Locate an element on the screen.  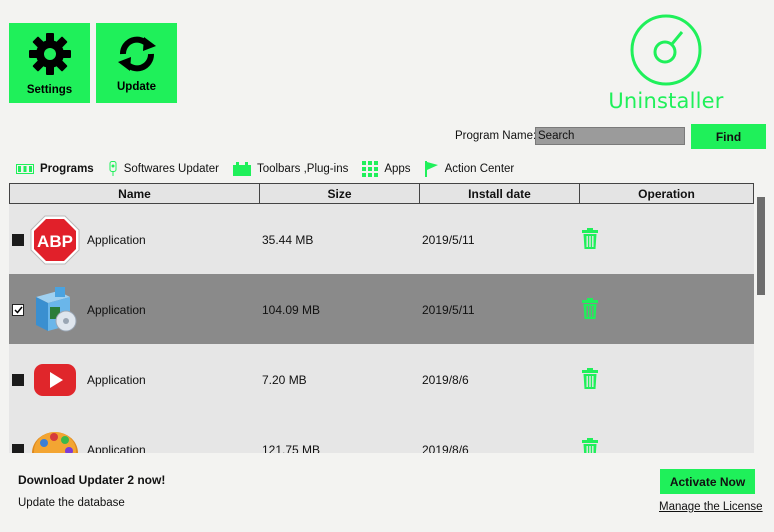
brand: Uninstaller is located at coordinates (666, 62).